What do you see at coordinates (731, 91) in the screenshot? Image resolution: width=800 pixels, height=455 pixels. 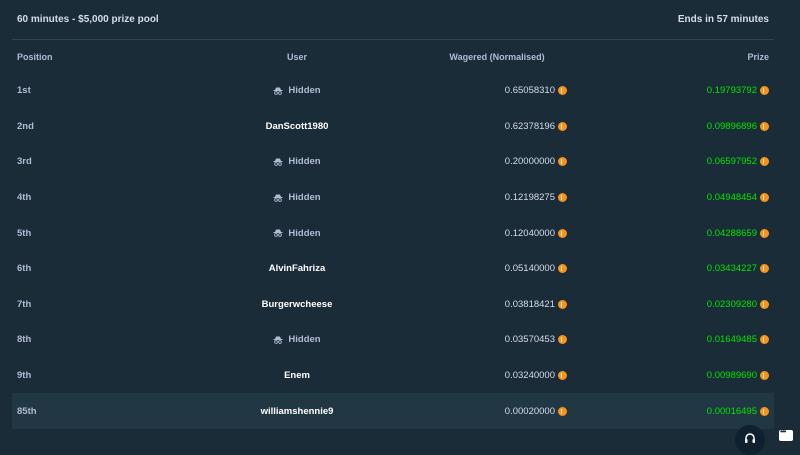 I see `prize-amount: 0.19793792` at bounding box center [731, 91].